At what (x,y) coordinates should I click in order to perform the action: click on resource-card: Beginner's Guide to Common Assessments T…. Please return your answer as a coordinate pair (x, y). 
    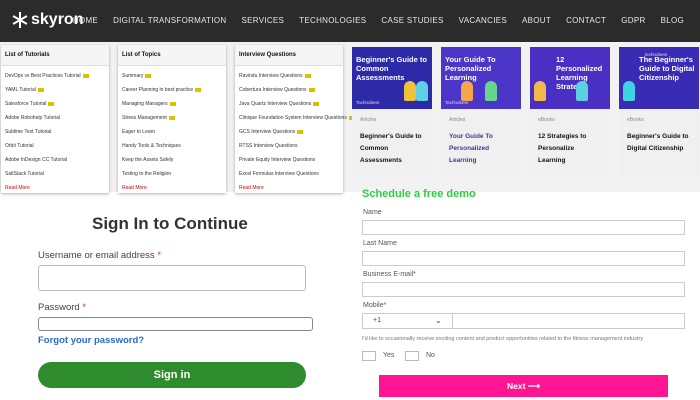
    Looking at the image, I should click on (392, 112).